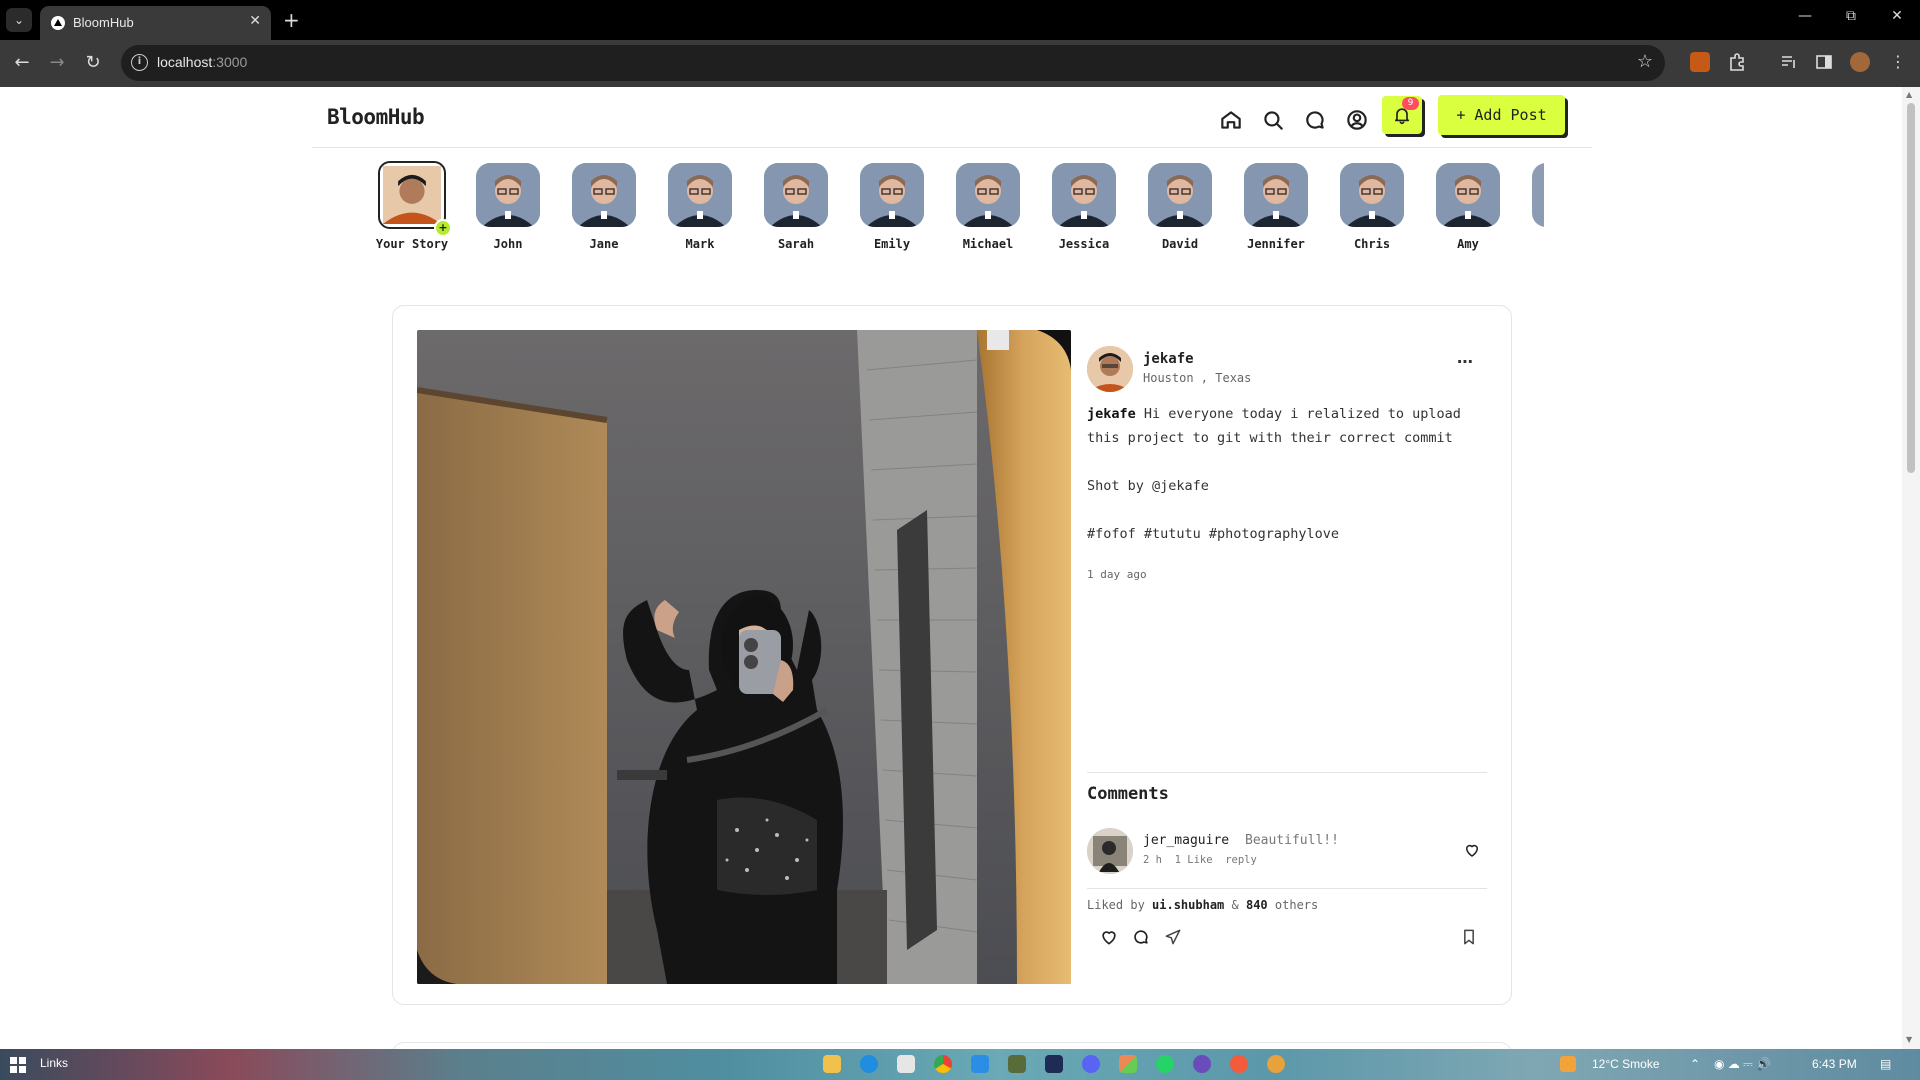  I want to click on edge-icon, so click(869, 1064).